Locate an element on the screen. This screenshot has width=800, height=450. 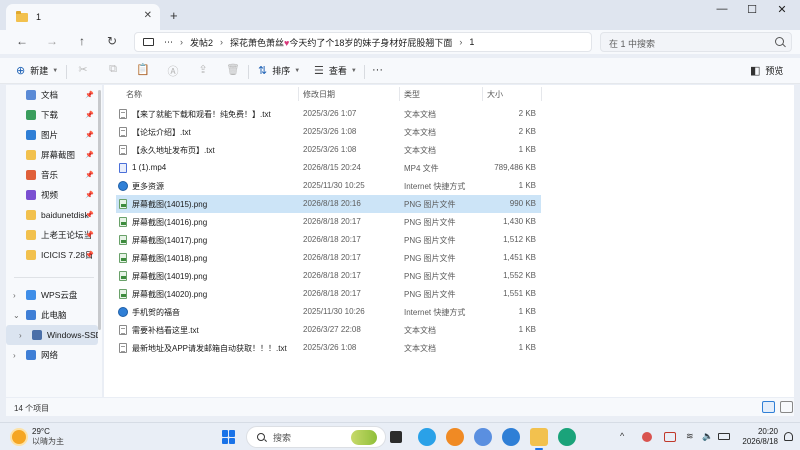
file-row: 【永久地址发布页】.txt 2025/3/26 1:08 文本文档 1 KB is located at coordinates (328, 150).